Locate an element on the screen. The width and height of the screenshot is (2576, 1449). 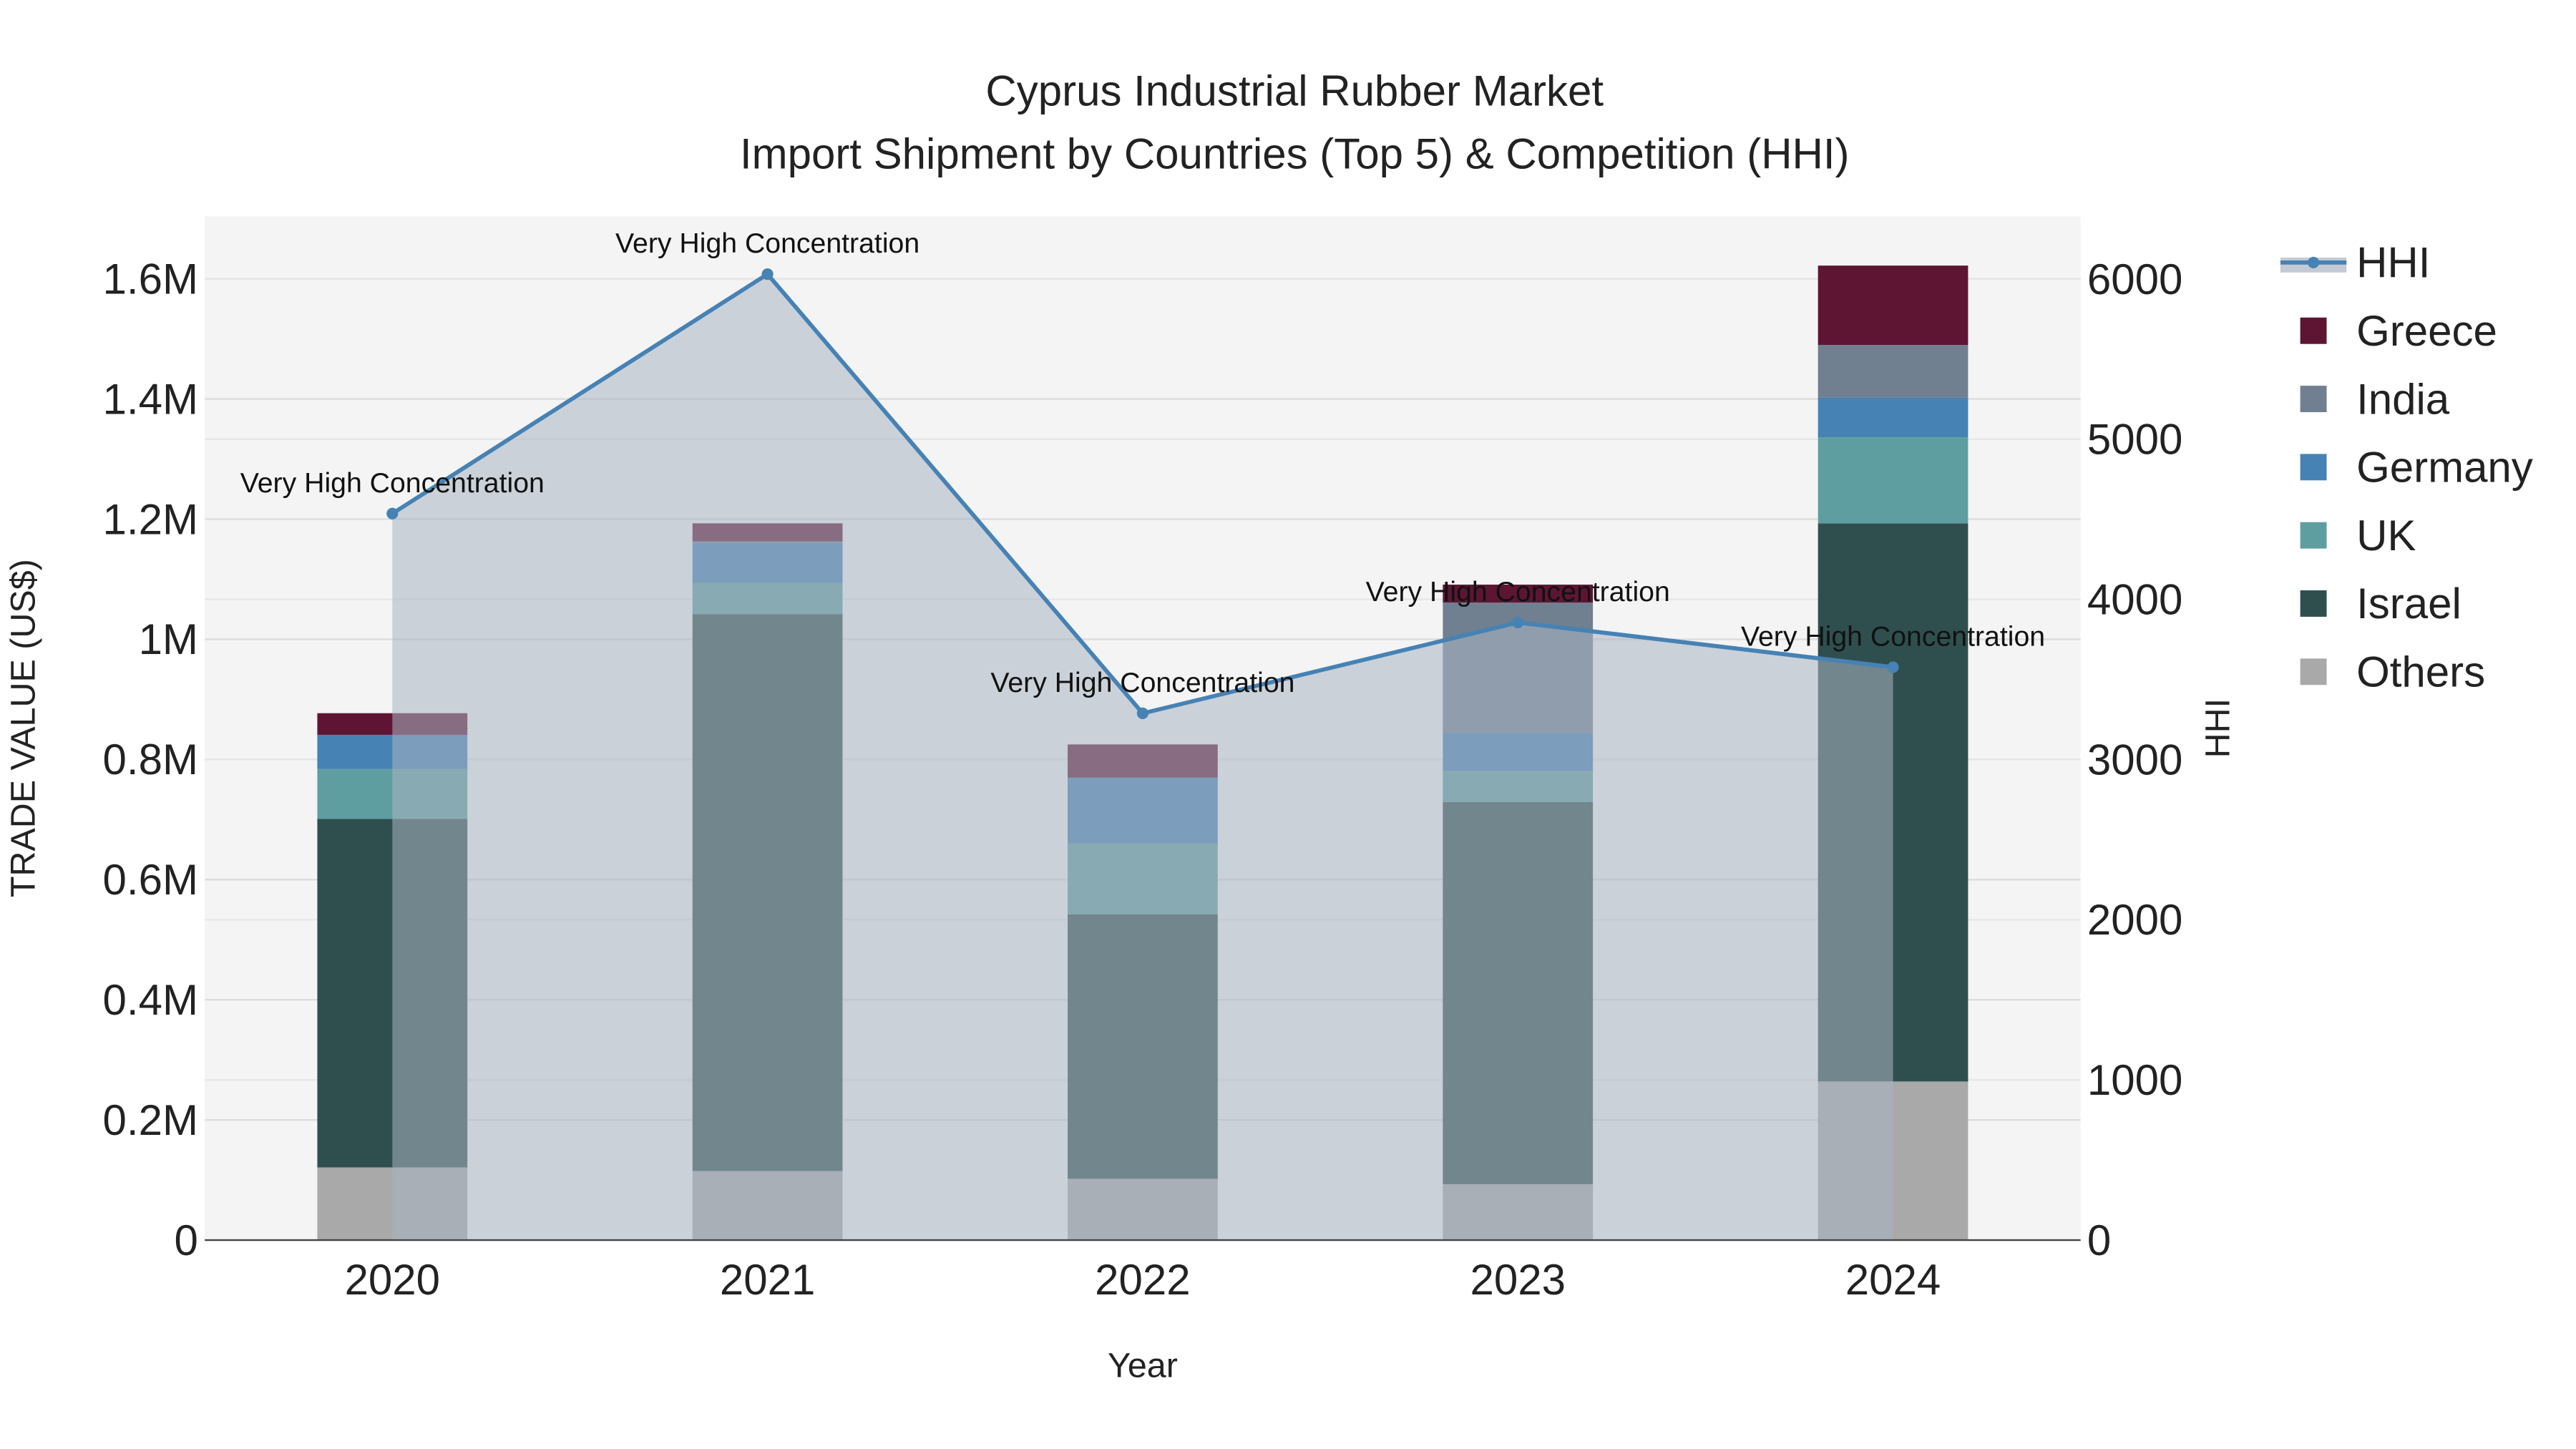
legend-label: HHI is located at coordinates (2393, 263).